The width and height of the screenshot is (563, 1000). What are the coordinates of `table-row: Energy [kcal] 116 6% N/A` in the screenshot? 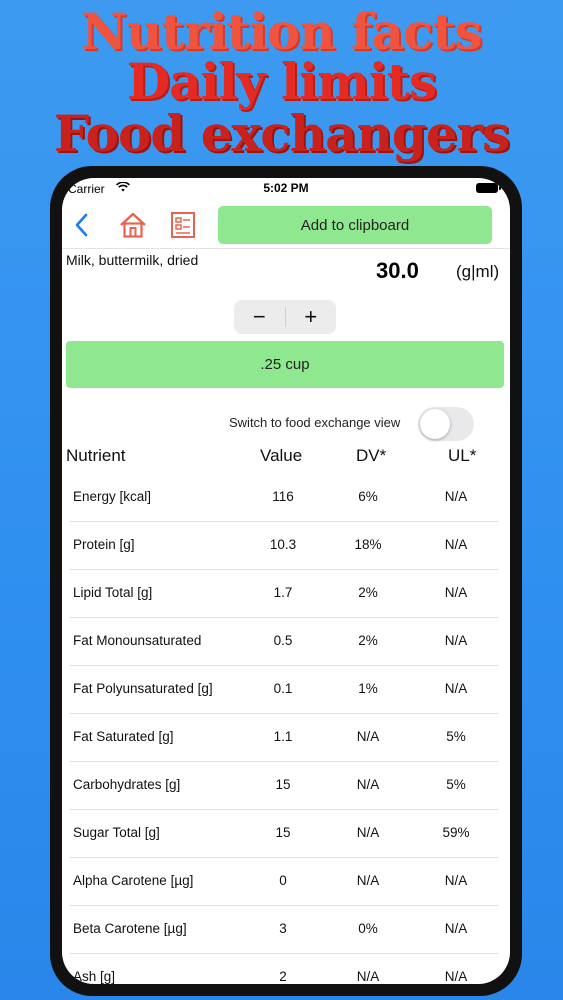 It's located at (284, 498).